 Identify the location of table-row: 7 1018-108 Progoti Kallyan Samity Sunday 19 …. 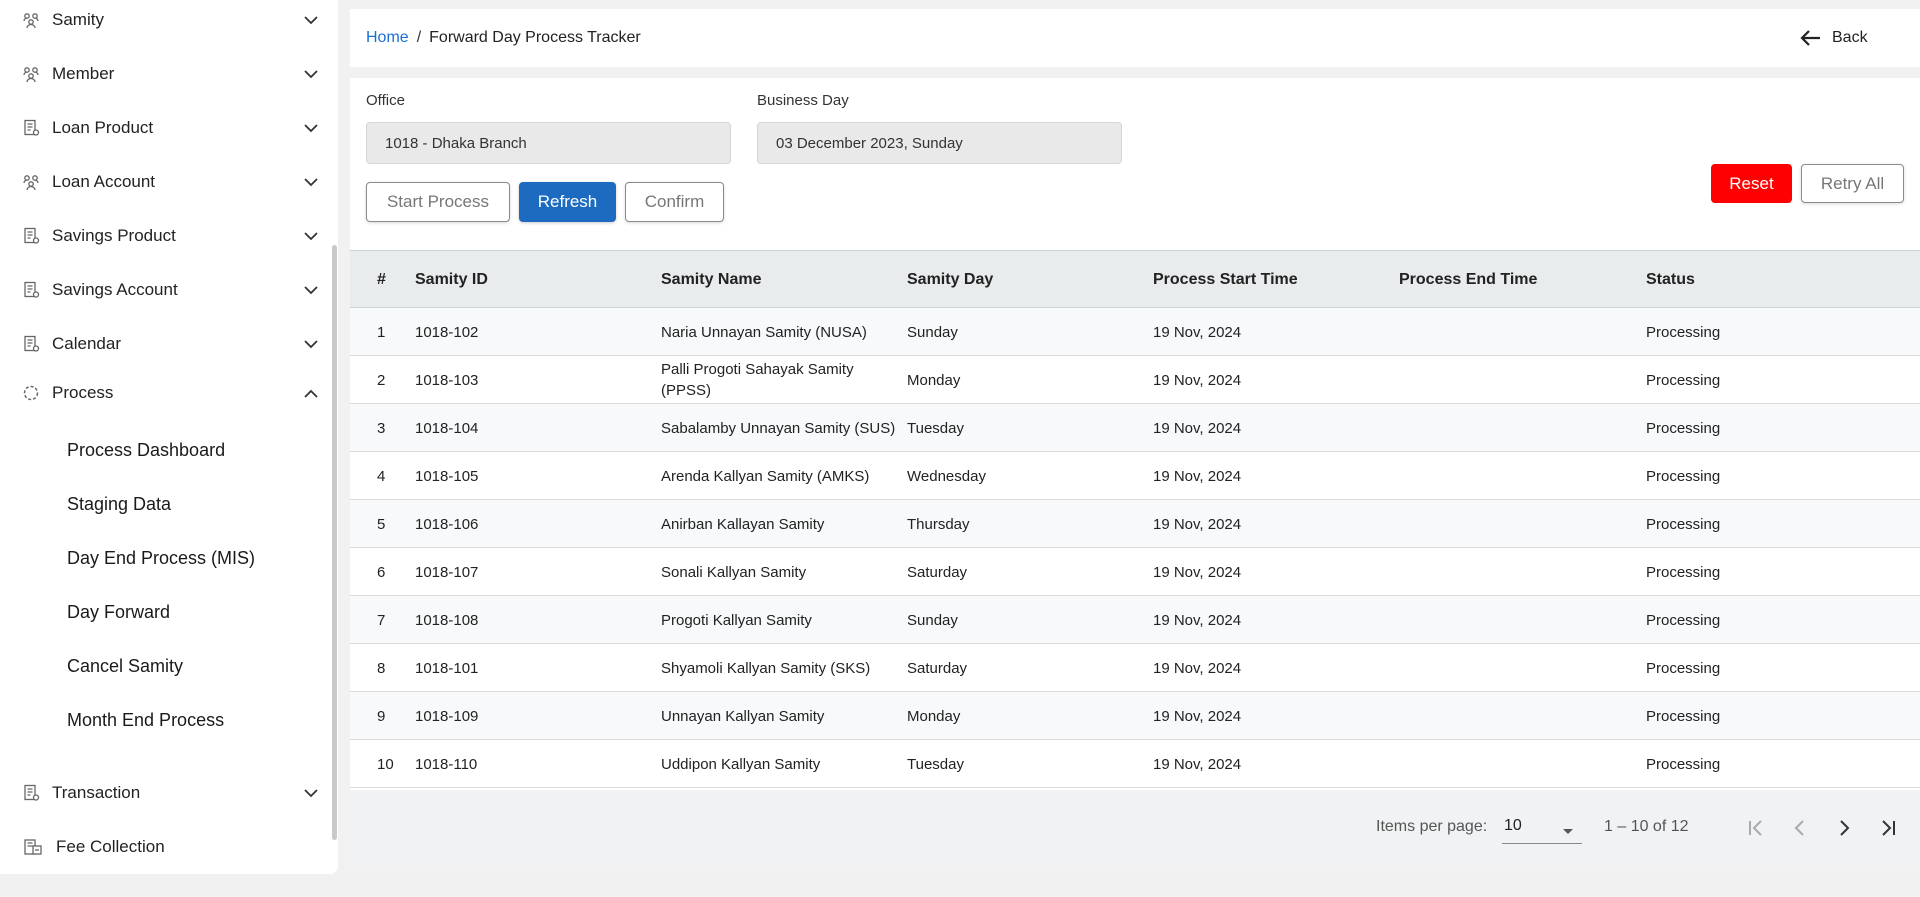
(1135, 620).